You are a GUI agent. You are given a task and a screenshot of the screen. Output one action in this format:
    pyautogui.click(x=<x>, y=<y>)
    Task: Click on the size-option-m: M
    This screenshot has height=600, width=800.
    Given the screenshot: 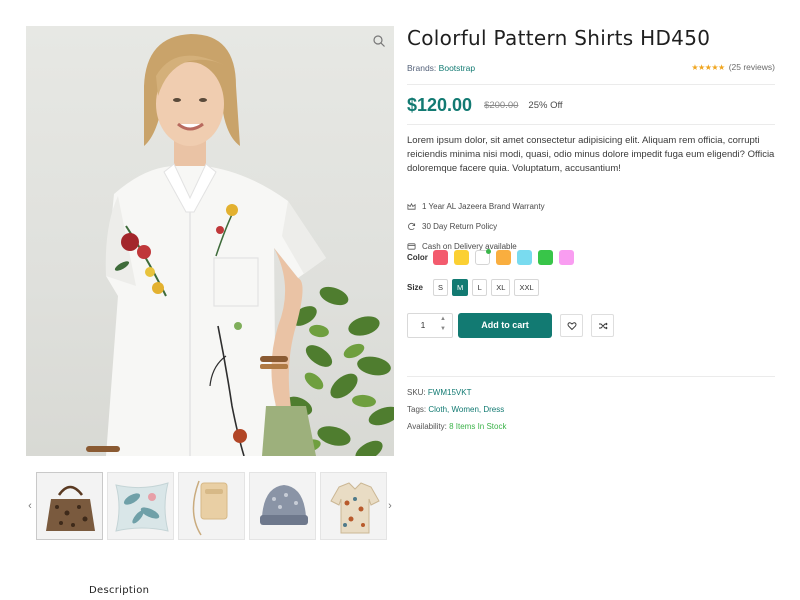 What is the action you would take?
    pyautogui.click(x=460, y=287)
    